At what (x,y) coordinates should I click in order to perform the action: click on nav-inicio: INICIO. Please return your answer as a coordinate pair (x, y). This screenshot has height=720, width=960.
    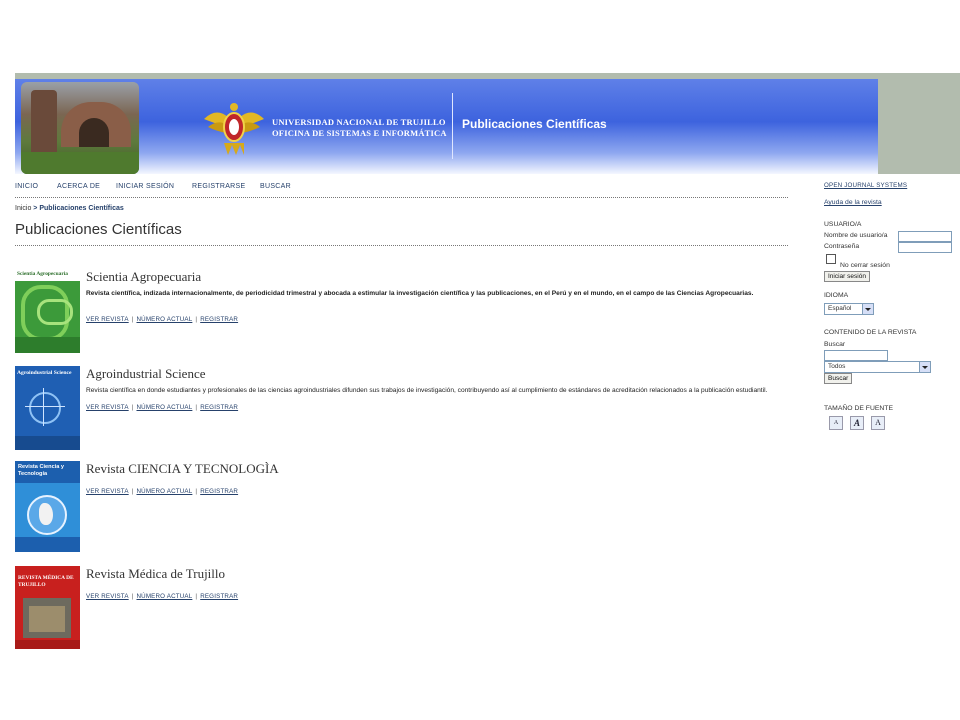
    Looking at the image, I should click on (26, 186).